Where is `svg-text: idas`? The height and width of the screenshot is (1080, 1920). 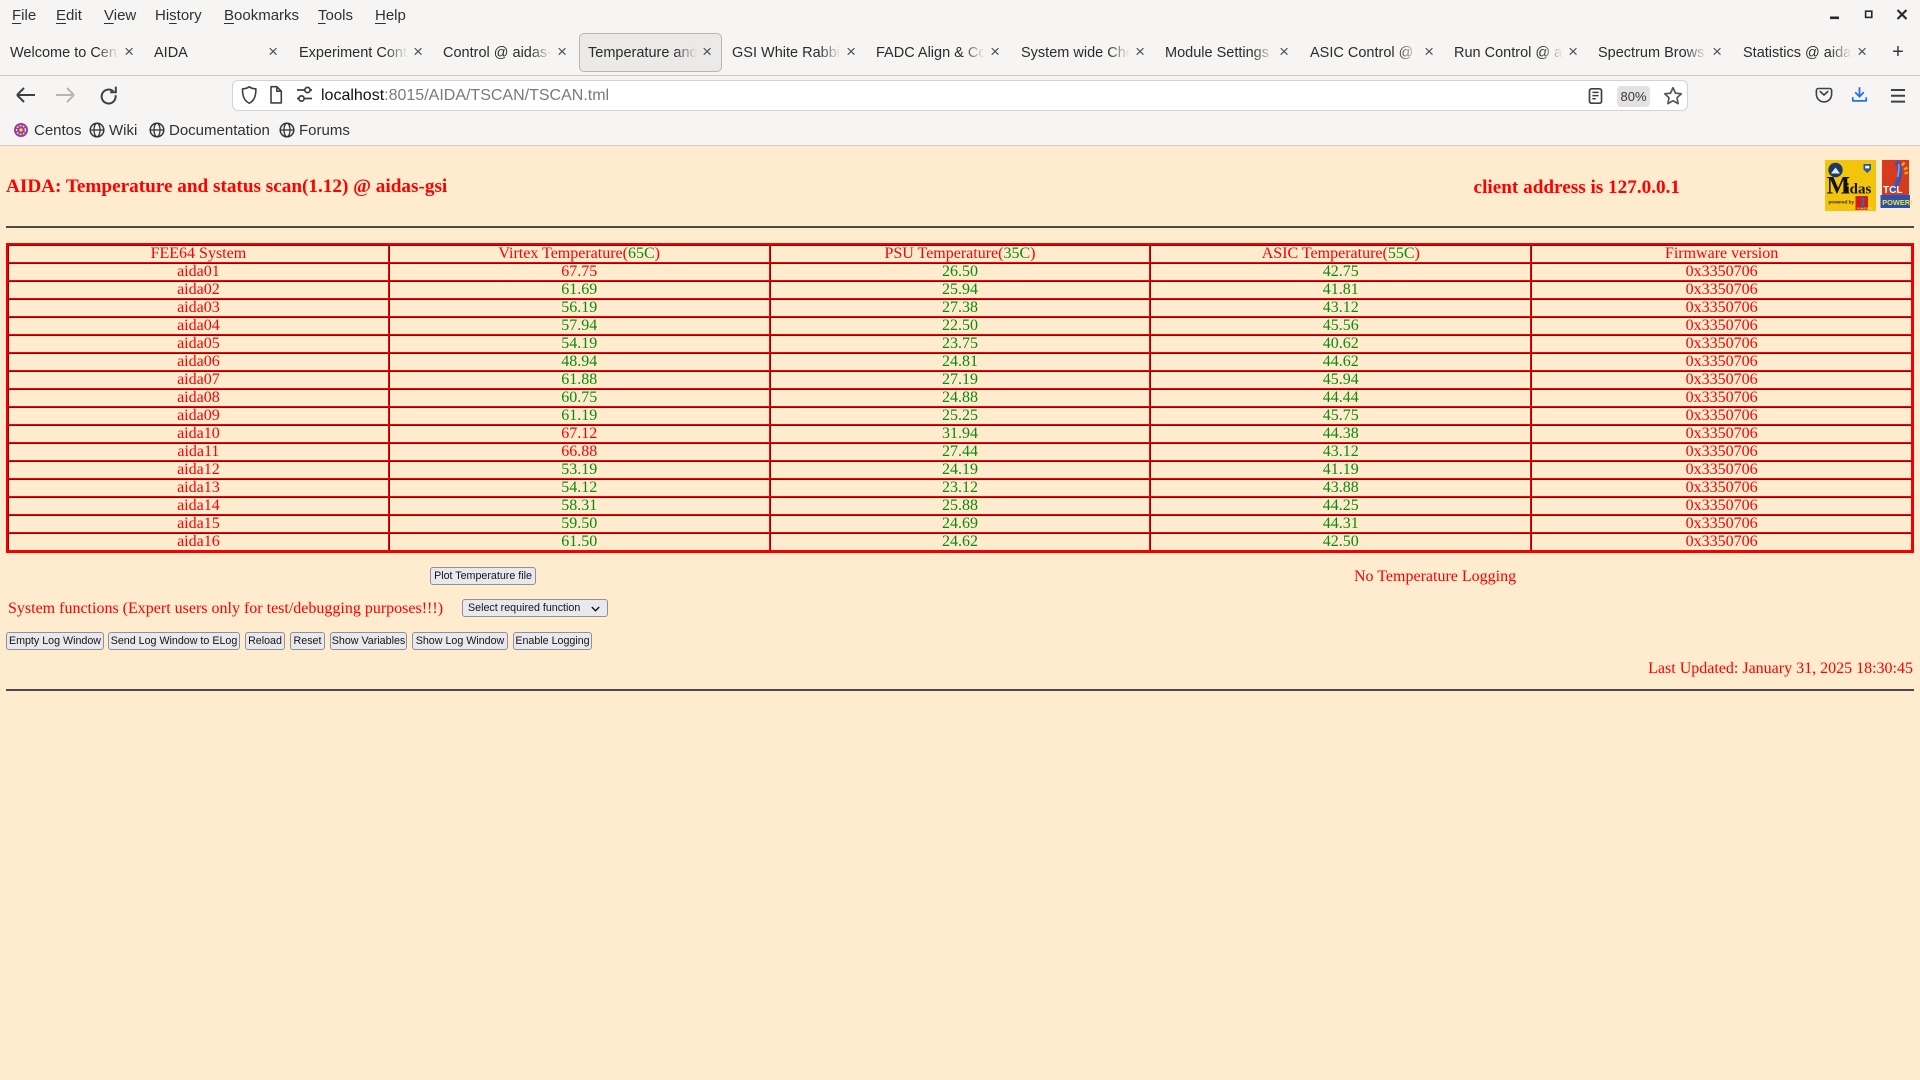 svg-text: idas is located at coordinates (1859, 190).